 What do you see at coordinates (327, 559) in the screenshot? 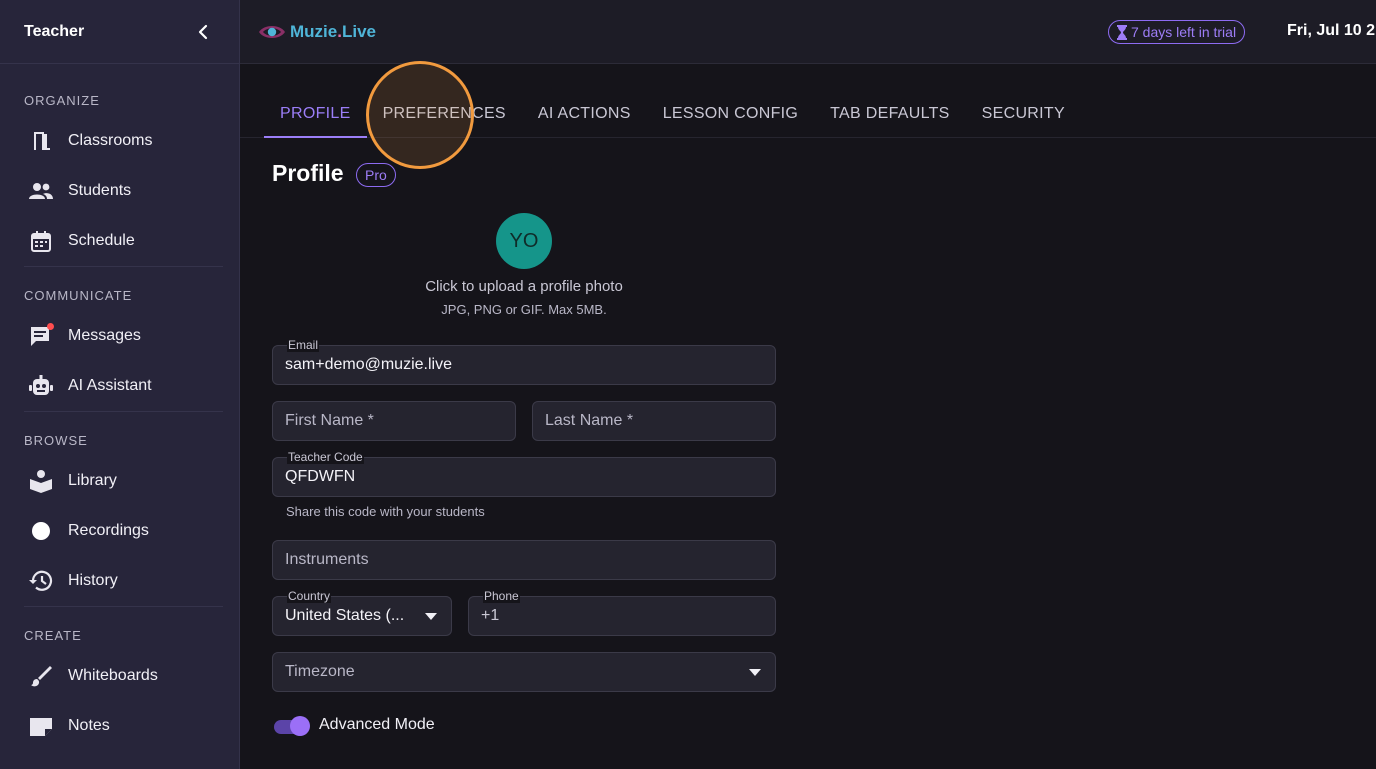
I see `instruments-placeholder: Instruments` at bounding box center [327, 559].